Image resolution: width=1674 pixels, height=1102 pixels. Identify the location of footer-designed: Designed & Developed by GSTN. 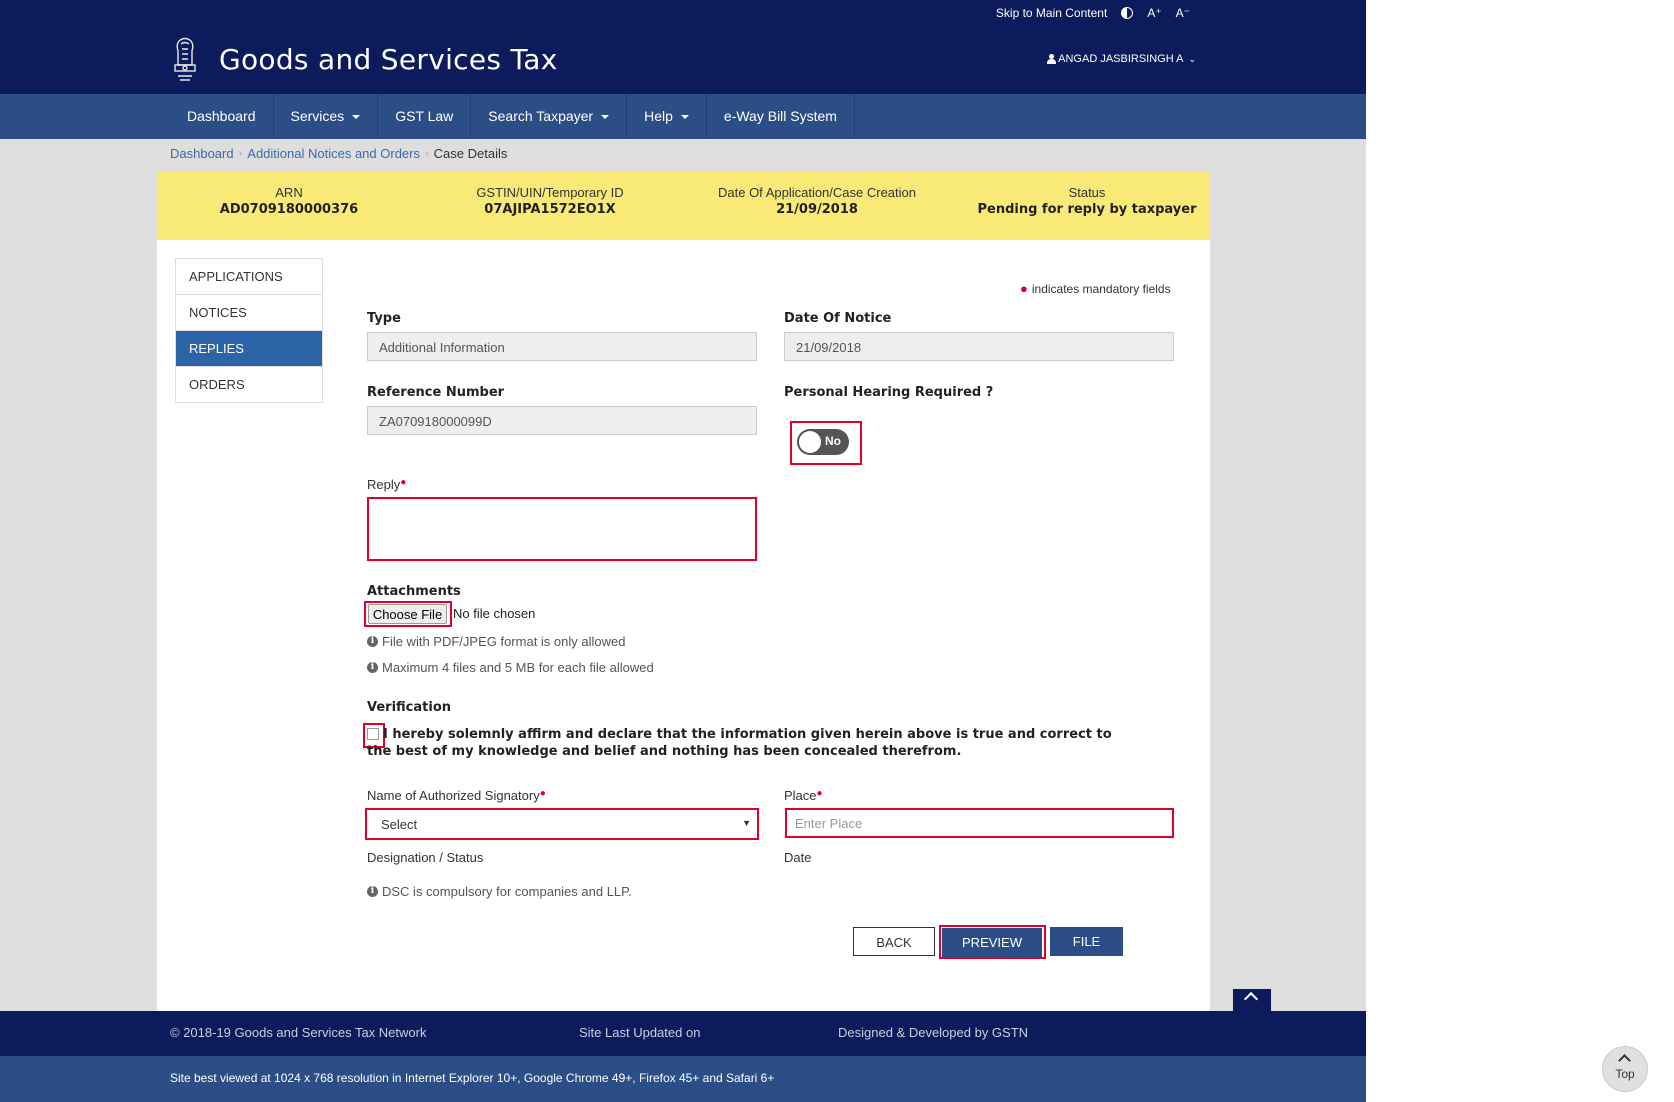
(933, 1032).